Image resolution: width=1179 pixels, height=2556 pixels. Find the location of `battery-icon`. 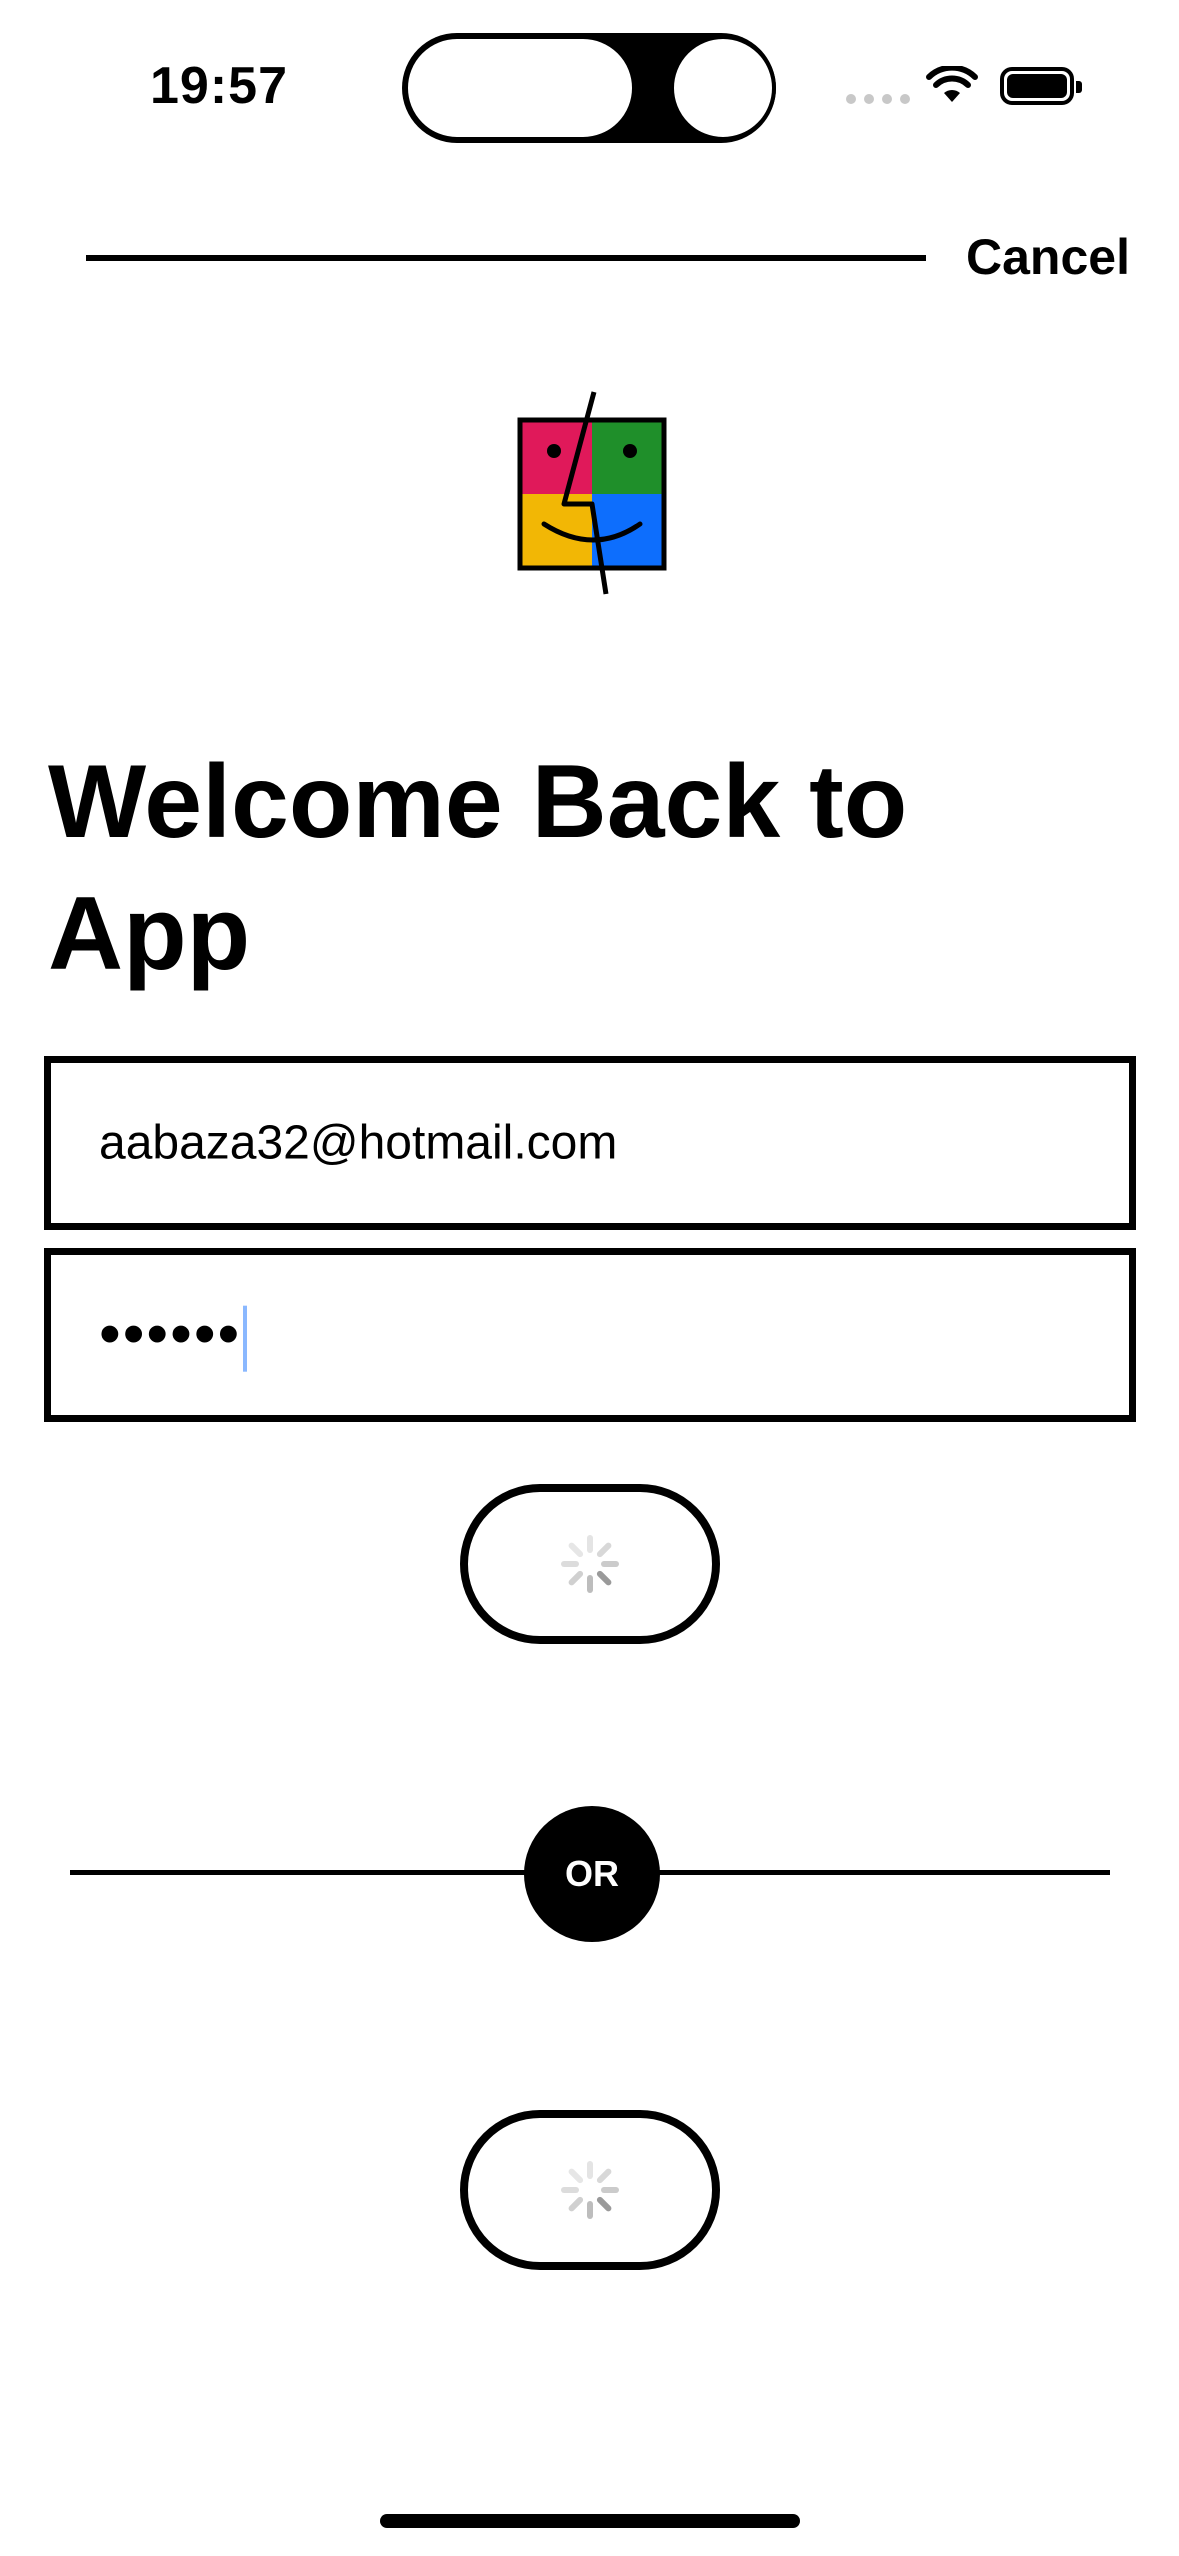

battery-icon is located at coordinates (1041, 86).